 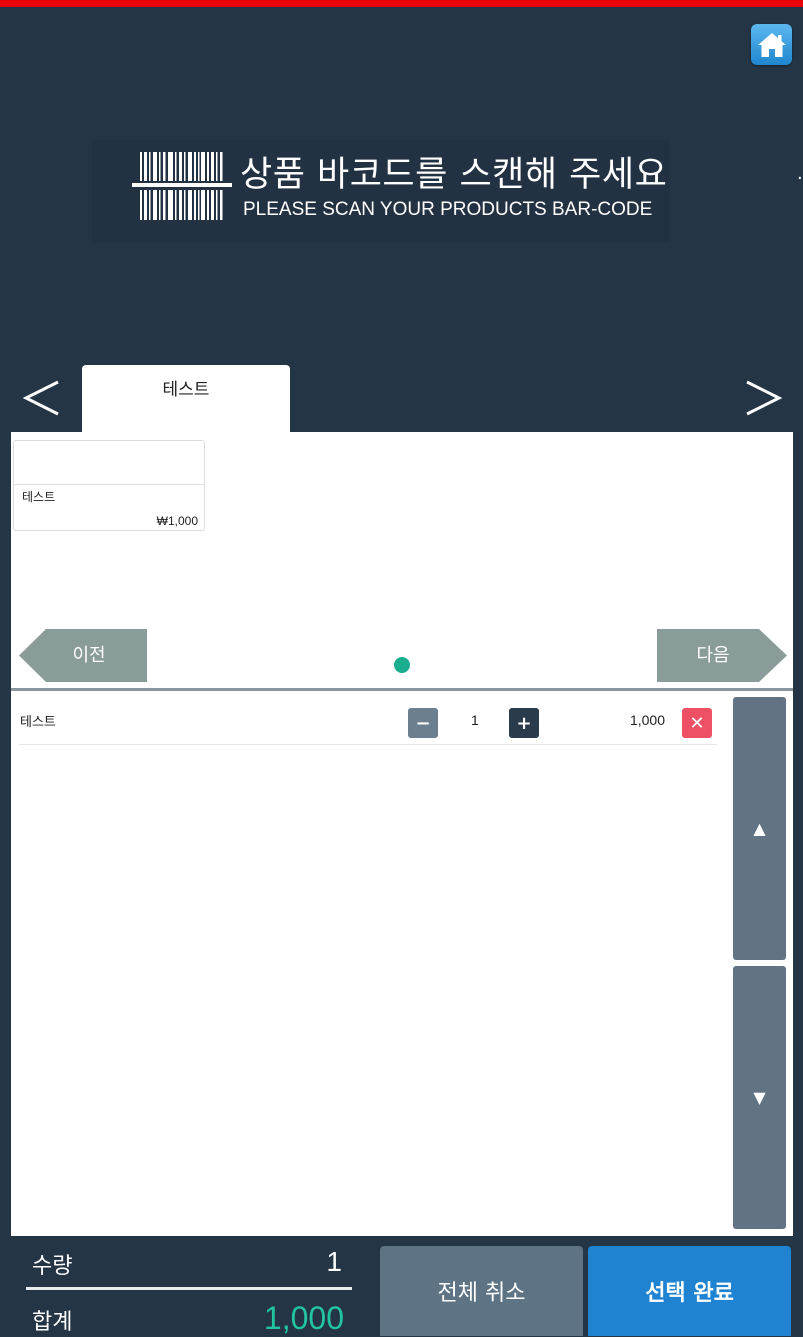 I want to click on product-image-area, so click(x=109, y=463).